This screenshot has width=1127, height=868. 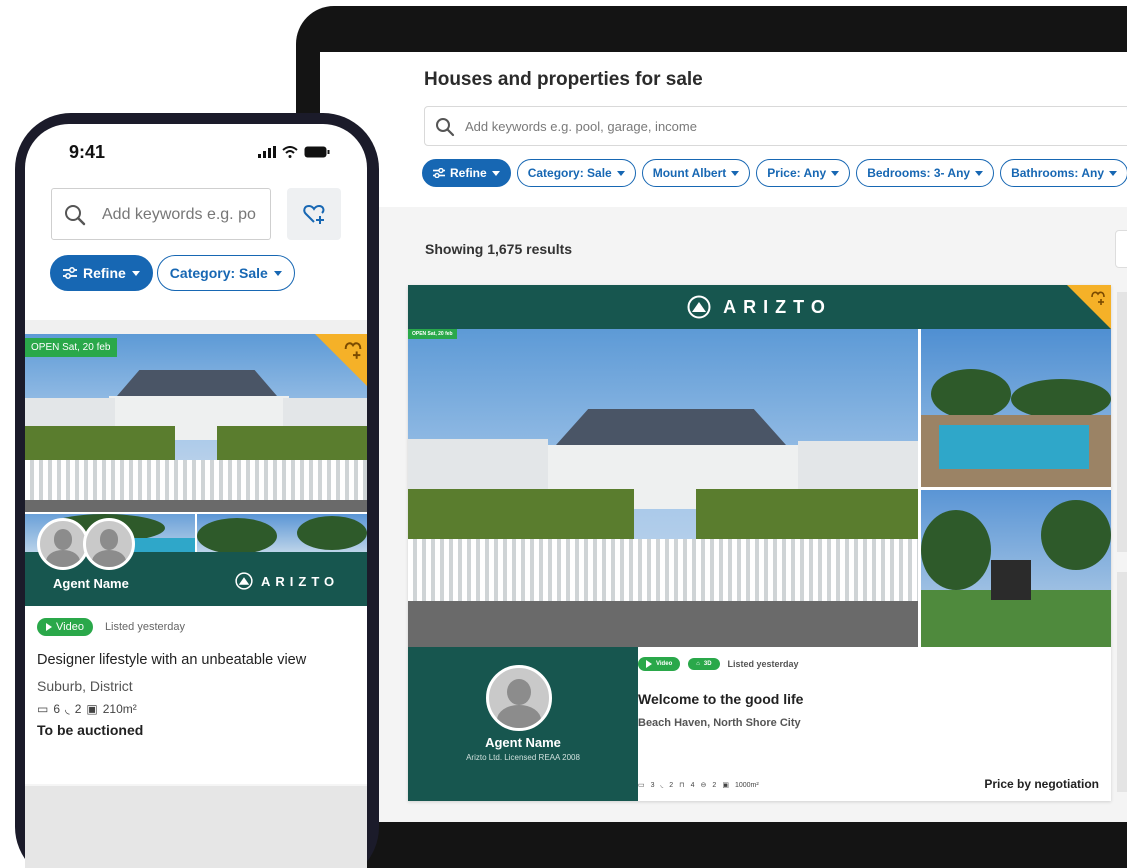 What do you see at coordinates (196, 827) in the screenshot?
I see `next-card-placeholder` at bounding box center [196, 827].